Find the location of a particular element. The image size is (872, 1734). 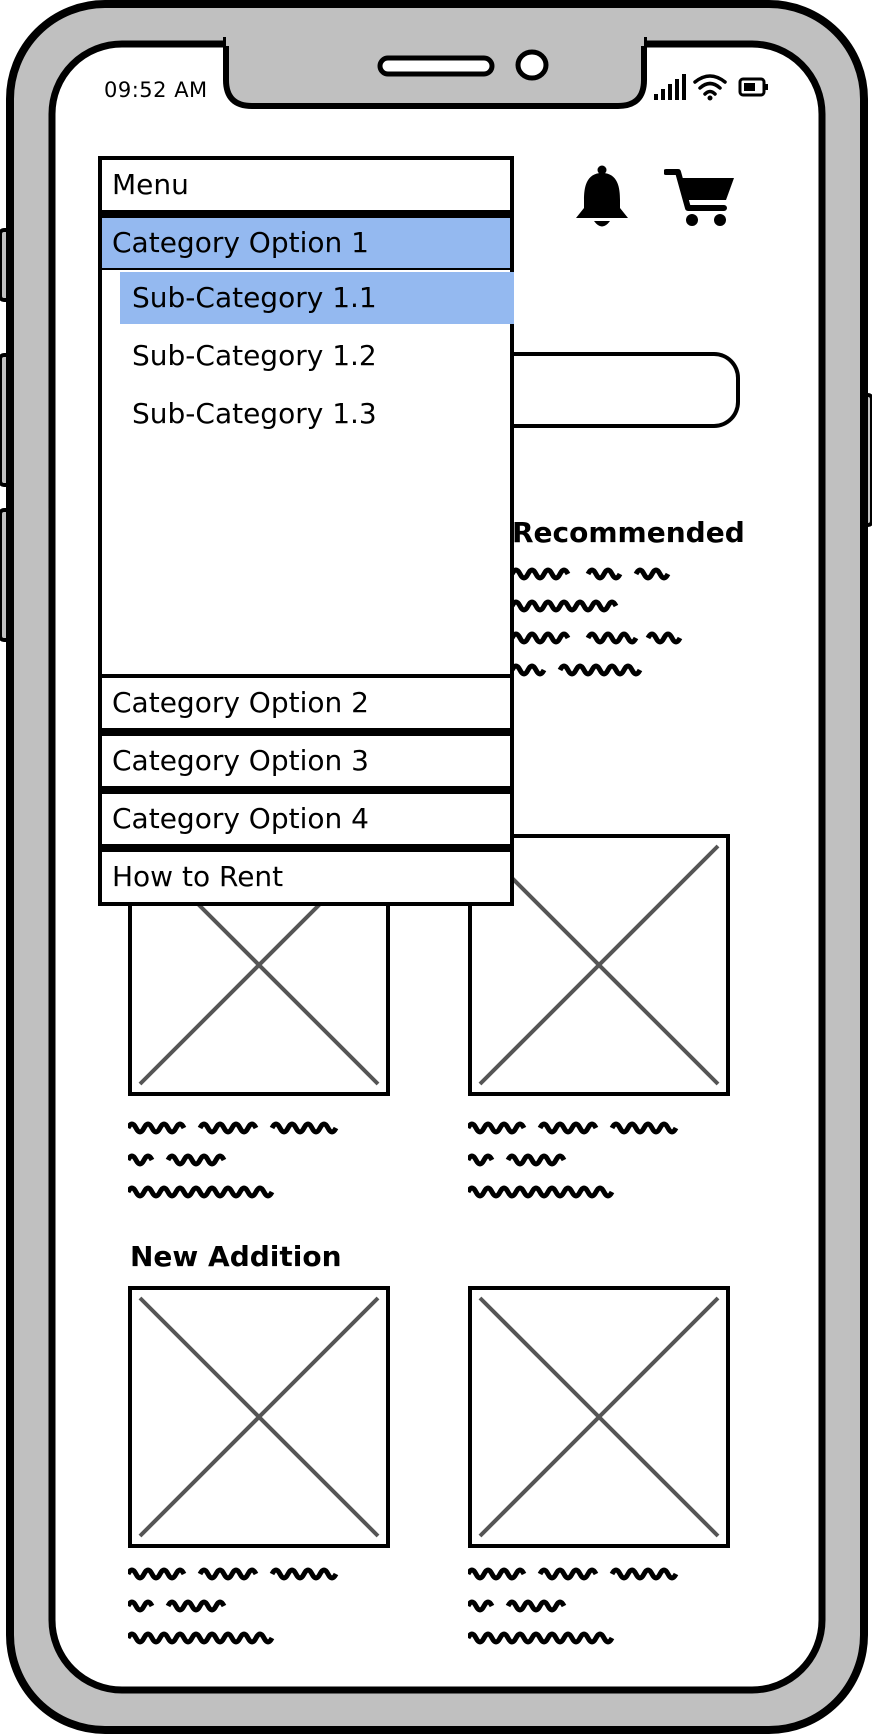

wifi-icon is located at coordinates (710, 87).